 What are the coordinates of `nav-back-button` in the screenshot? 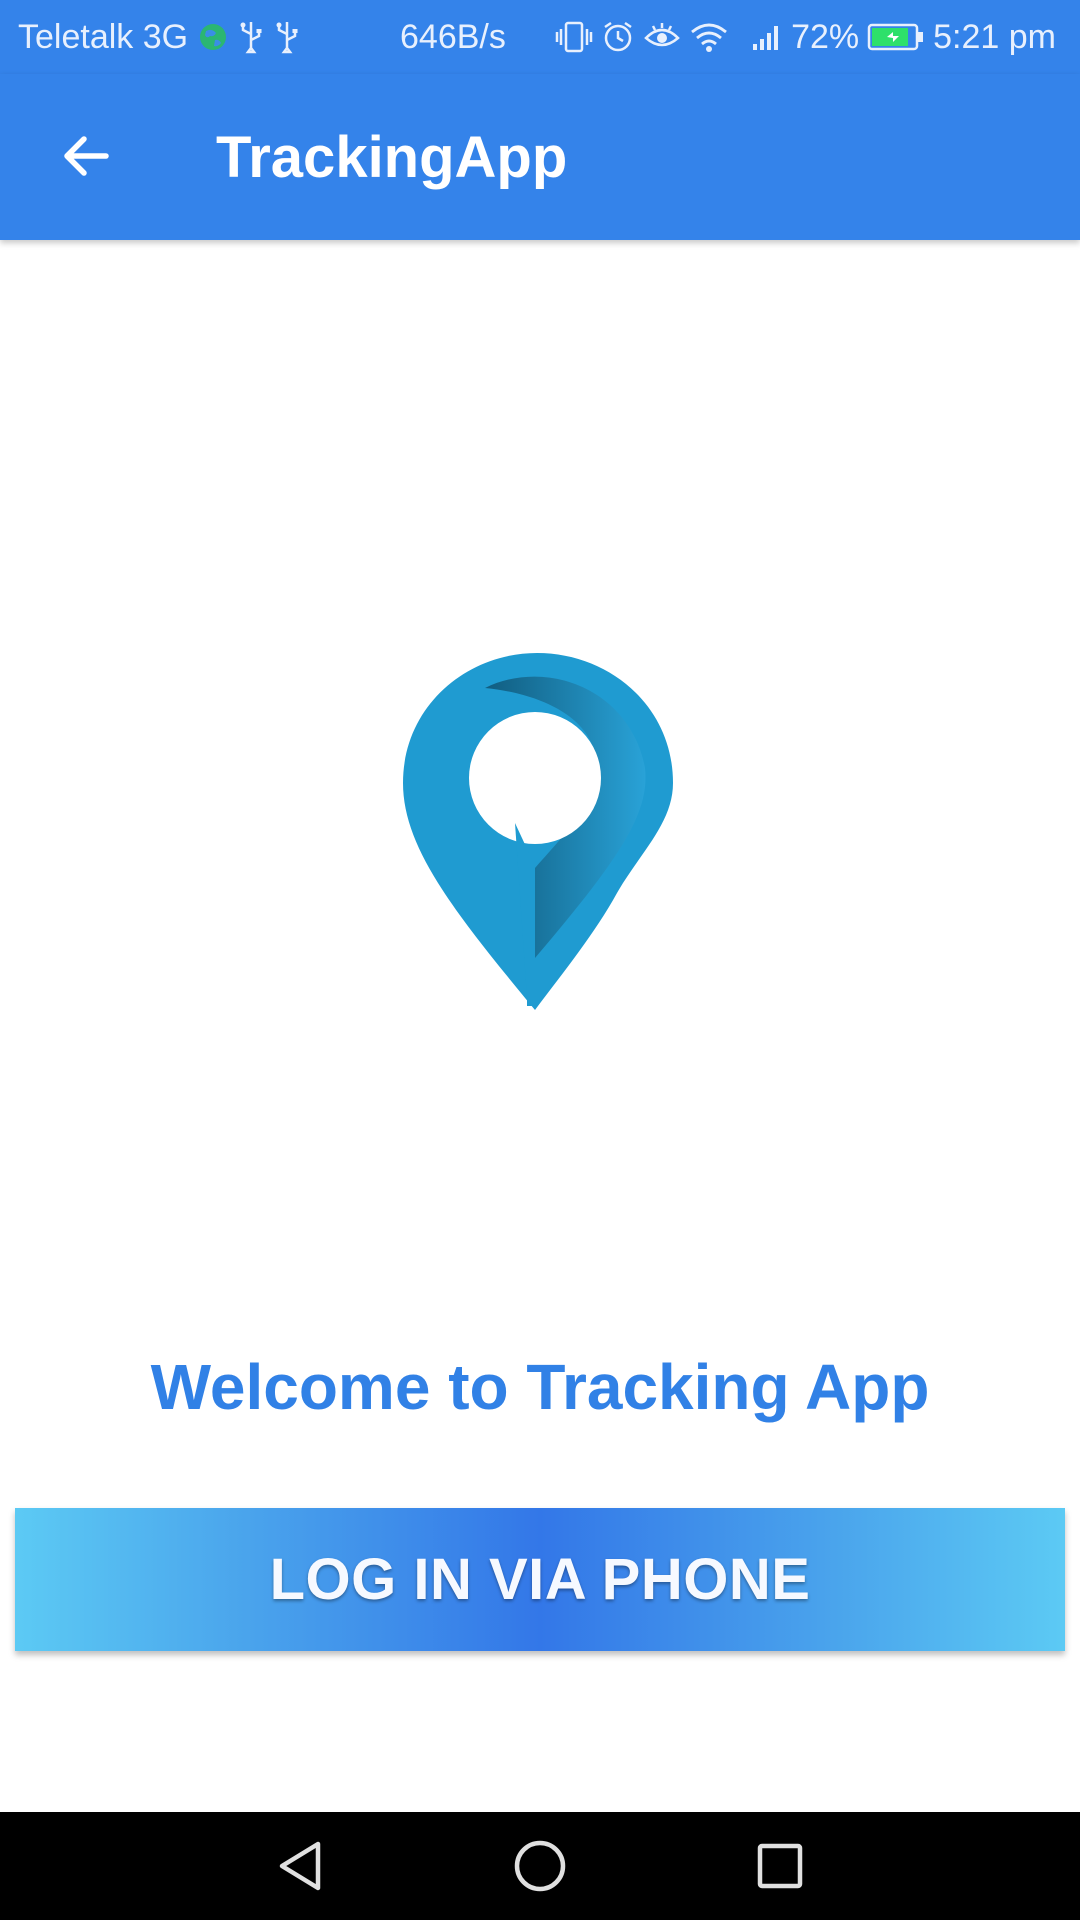 It's located at (300, 1866).